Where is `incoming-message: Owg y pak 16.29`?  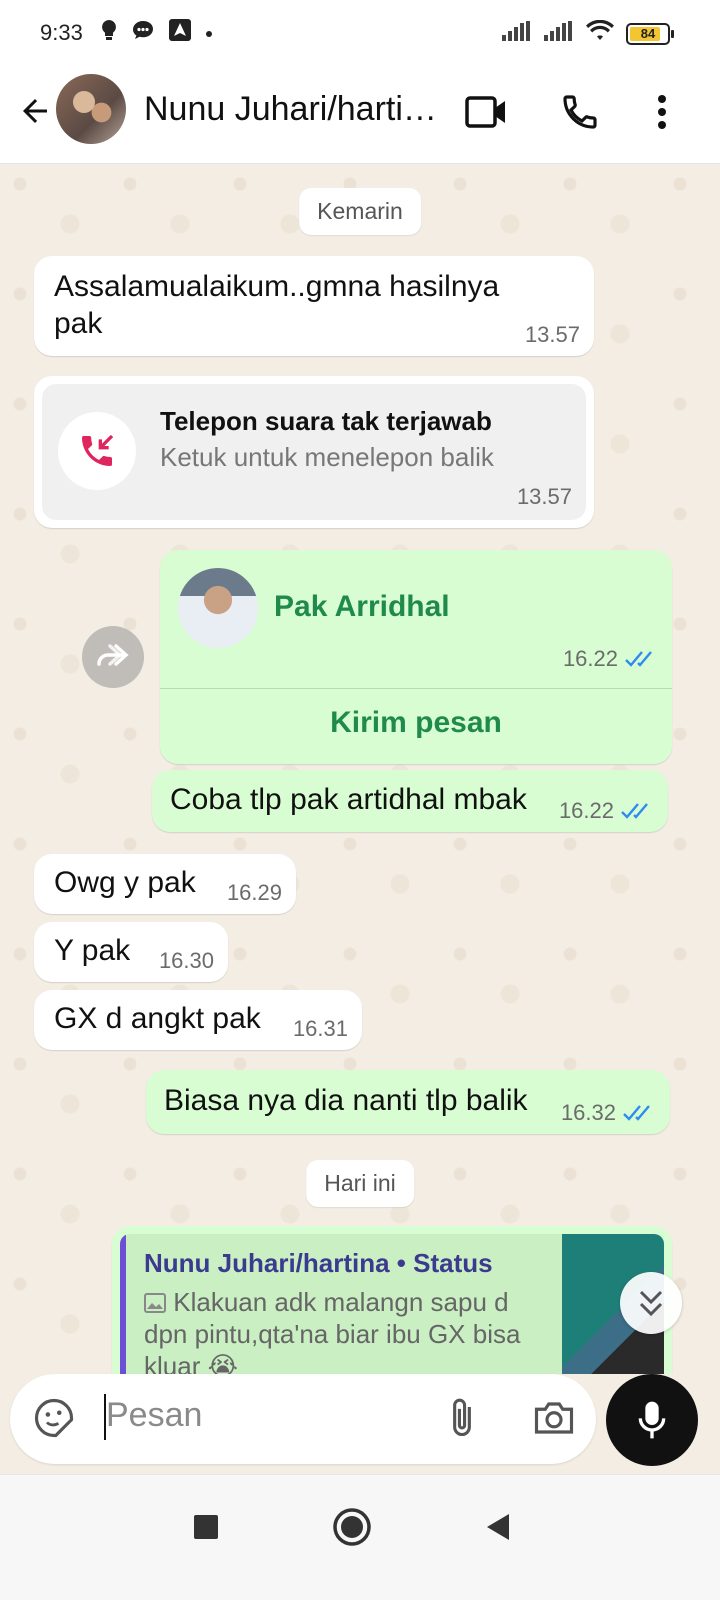
incoming-message: Owg y pak 16.29 is located at coordinates (165, 884).